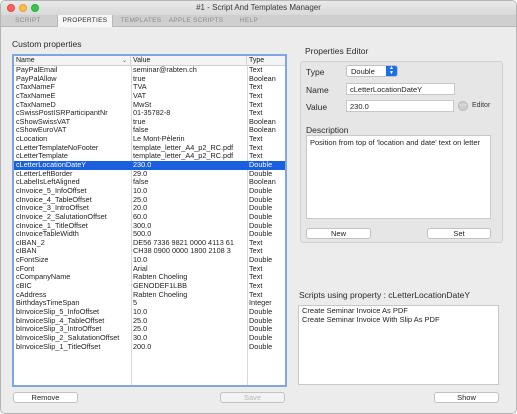 The image size is (517, 414). What do you see at coordinates (149, 295) in the screenshot?
I see `table-row: cAddress Rabten Choeling Text` at bounding box center [149, 295].